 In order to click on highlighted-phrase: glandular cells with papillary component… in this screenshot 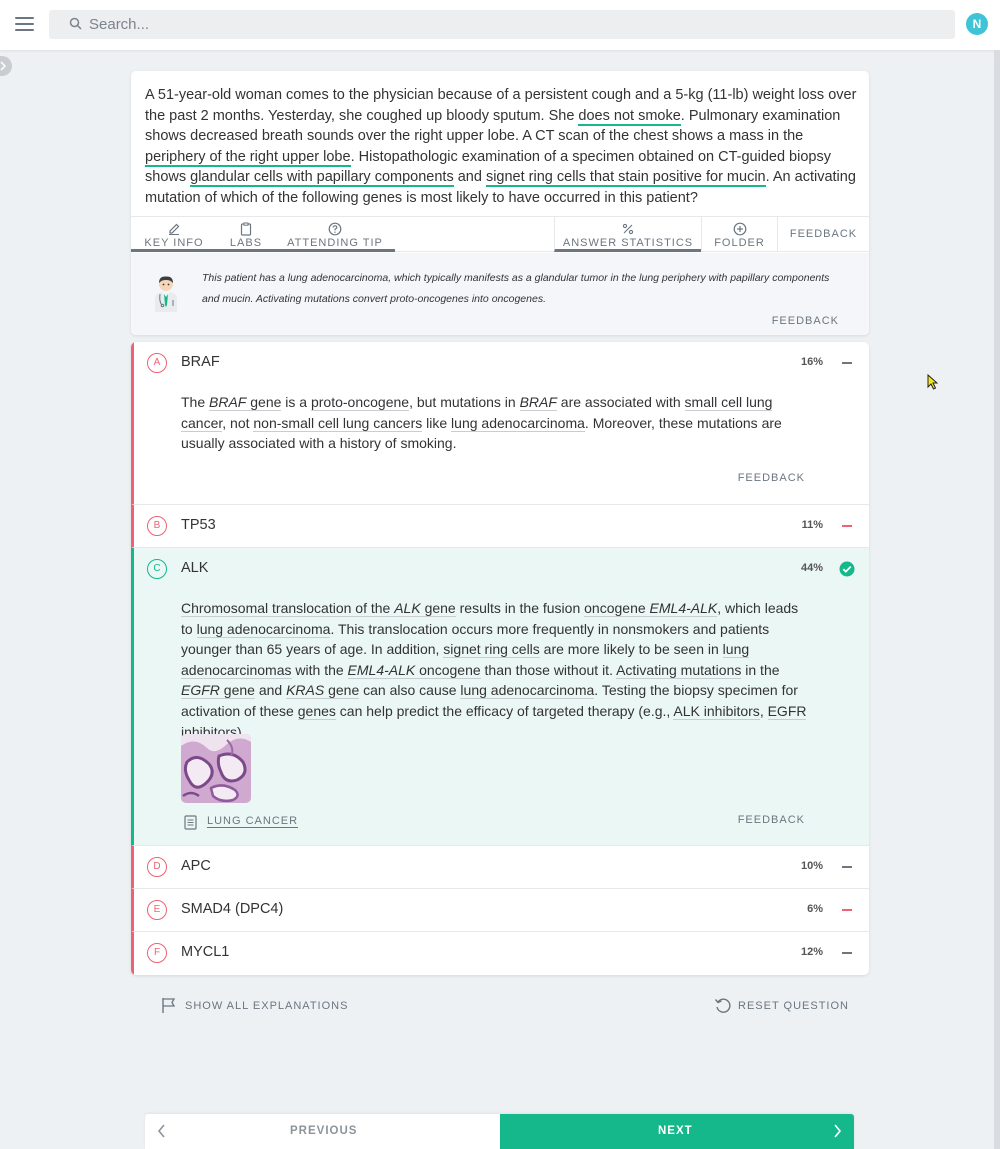, I will do `click(322, 178)`.